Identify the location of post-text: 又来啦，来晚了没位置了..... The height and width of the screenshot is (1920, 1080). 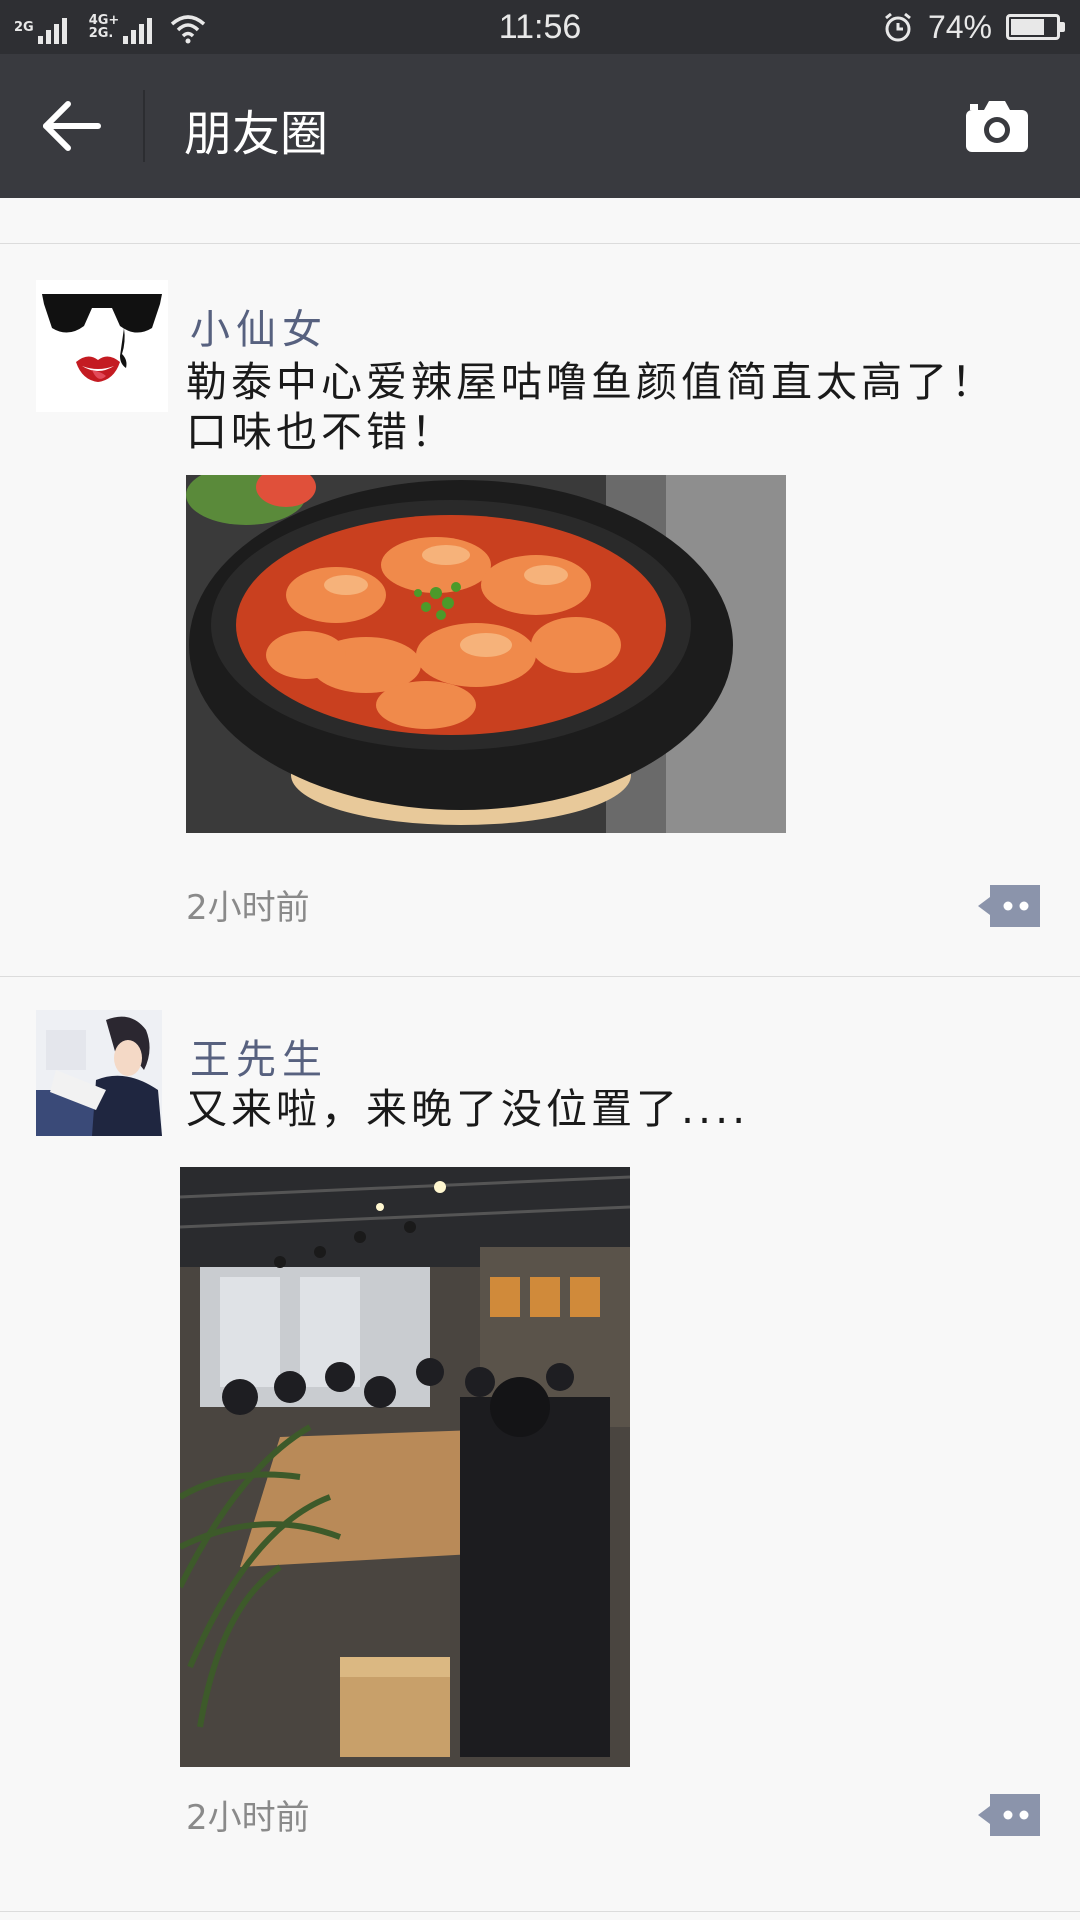
(468, 1109).